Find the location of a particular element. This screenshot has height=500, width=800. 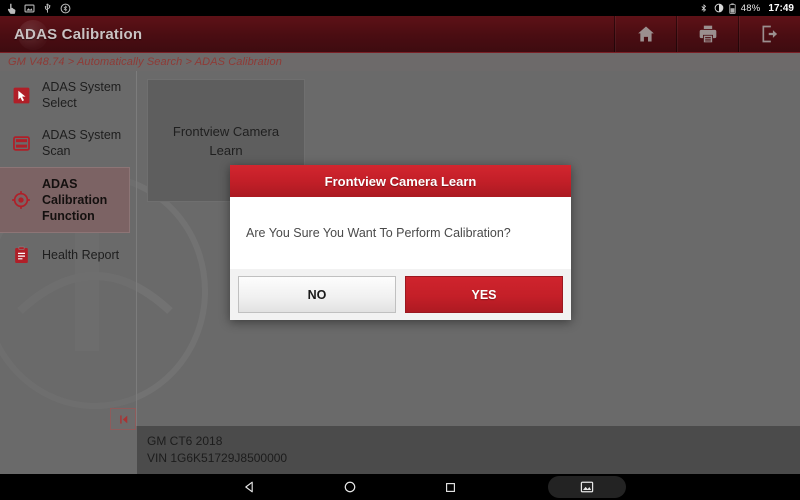

triangle-back-icon is located at coordinates (249, 487).